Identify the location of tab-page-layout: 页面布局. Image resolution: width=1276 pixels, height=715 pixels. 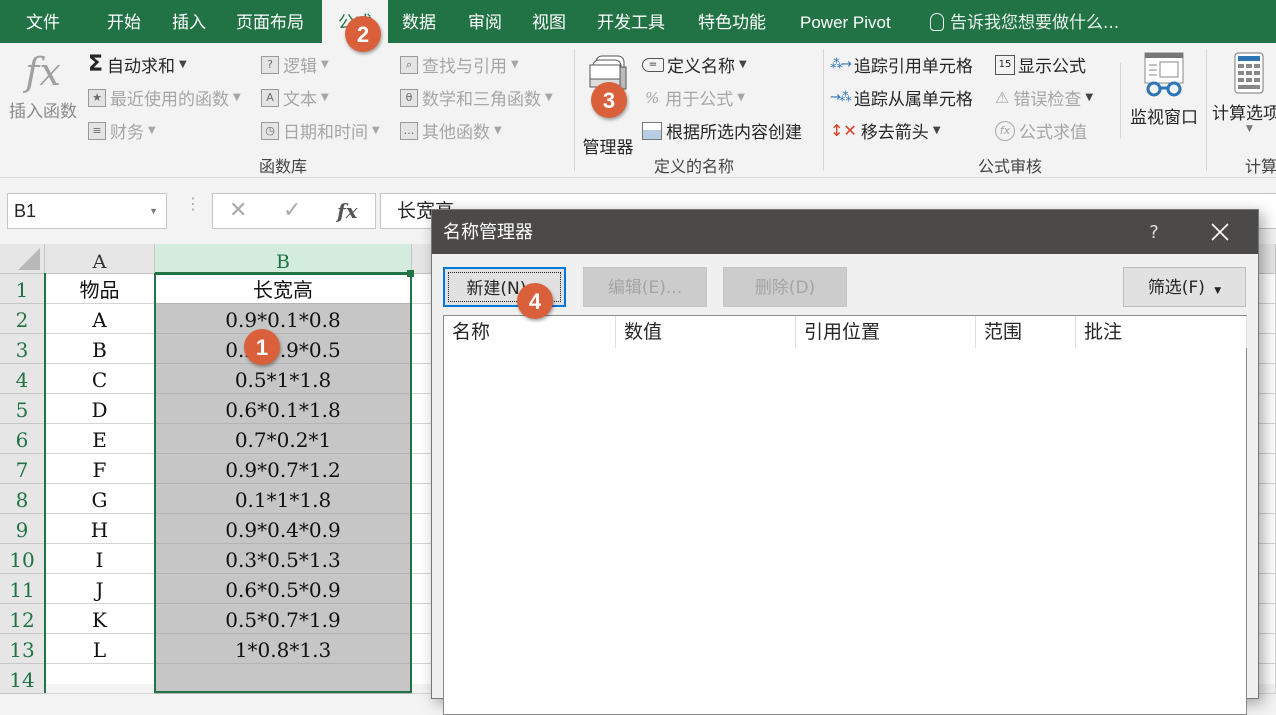
(270, 21).